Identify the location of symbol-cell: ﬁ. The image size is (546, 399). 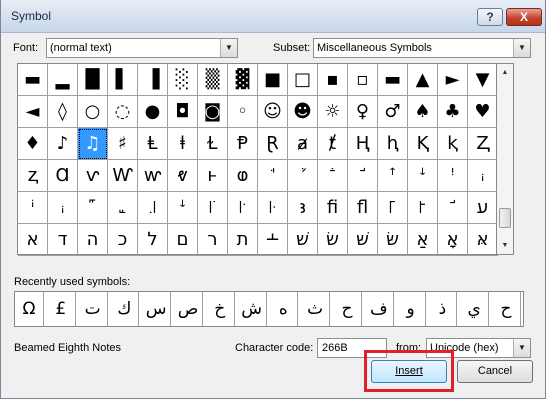
(333, 208).